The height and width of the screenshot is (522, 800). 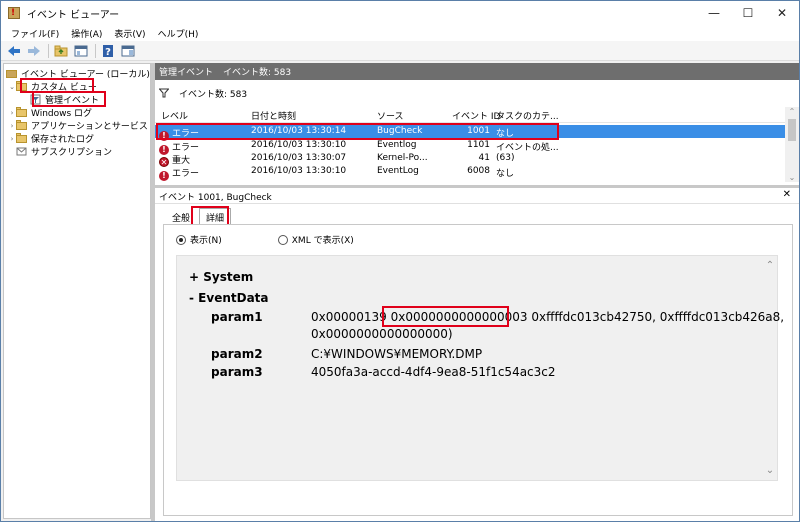 What do you see at coordinates (215, 216) in the screenshot?
I see `tab-details: 詳細` at bounding box center [215, 216].